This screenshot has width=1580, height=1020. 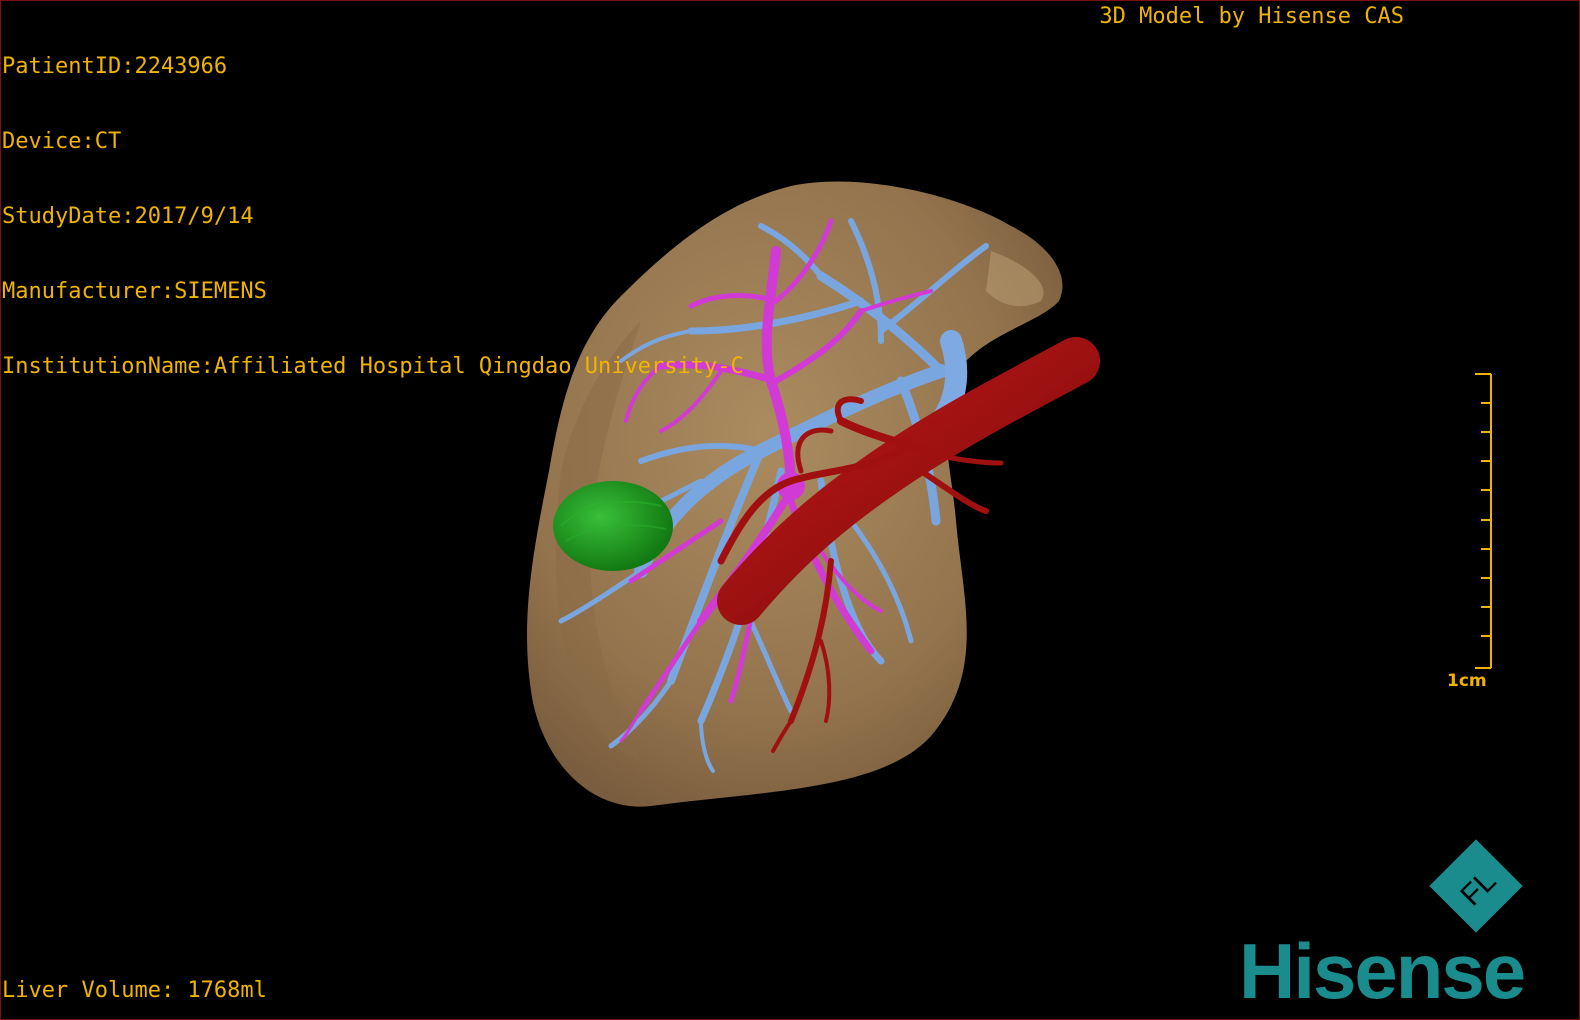 What do you see at coordinates (1251, 16) in the screenshot?
I see `model-credit-label: 3D Model by Hisense CAS` at bounding box center [1251, 16].